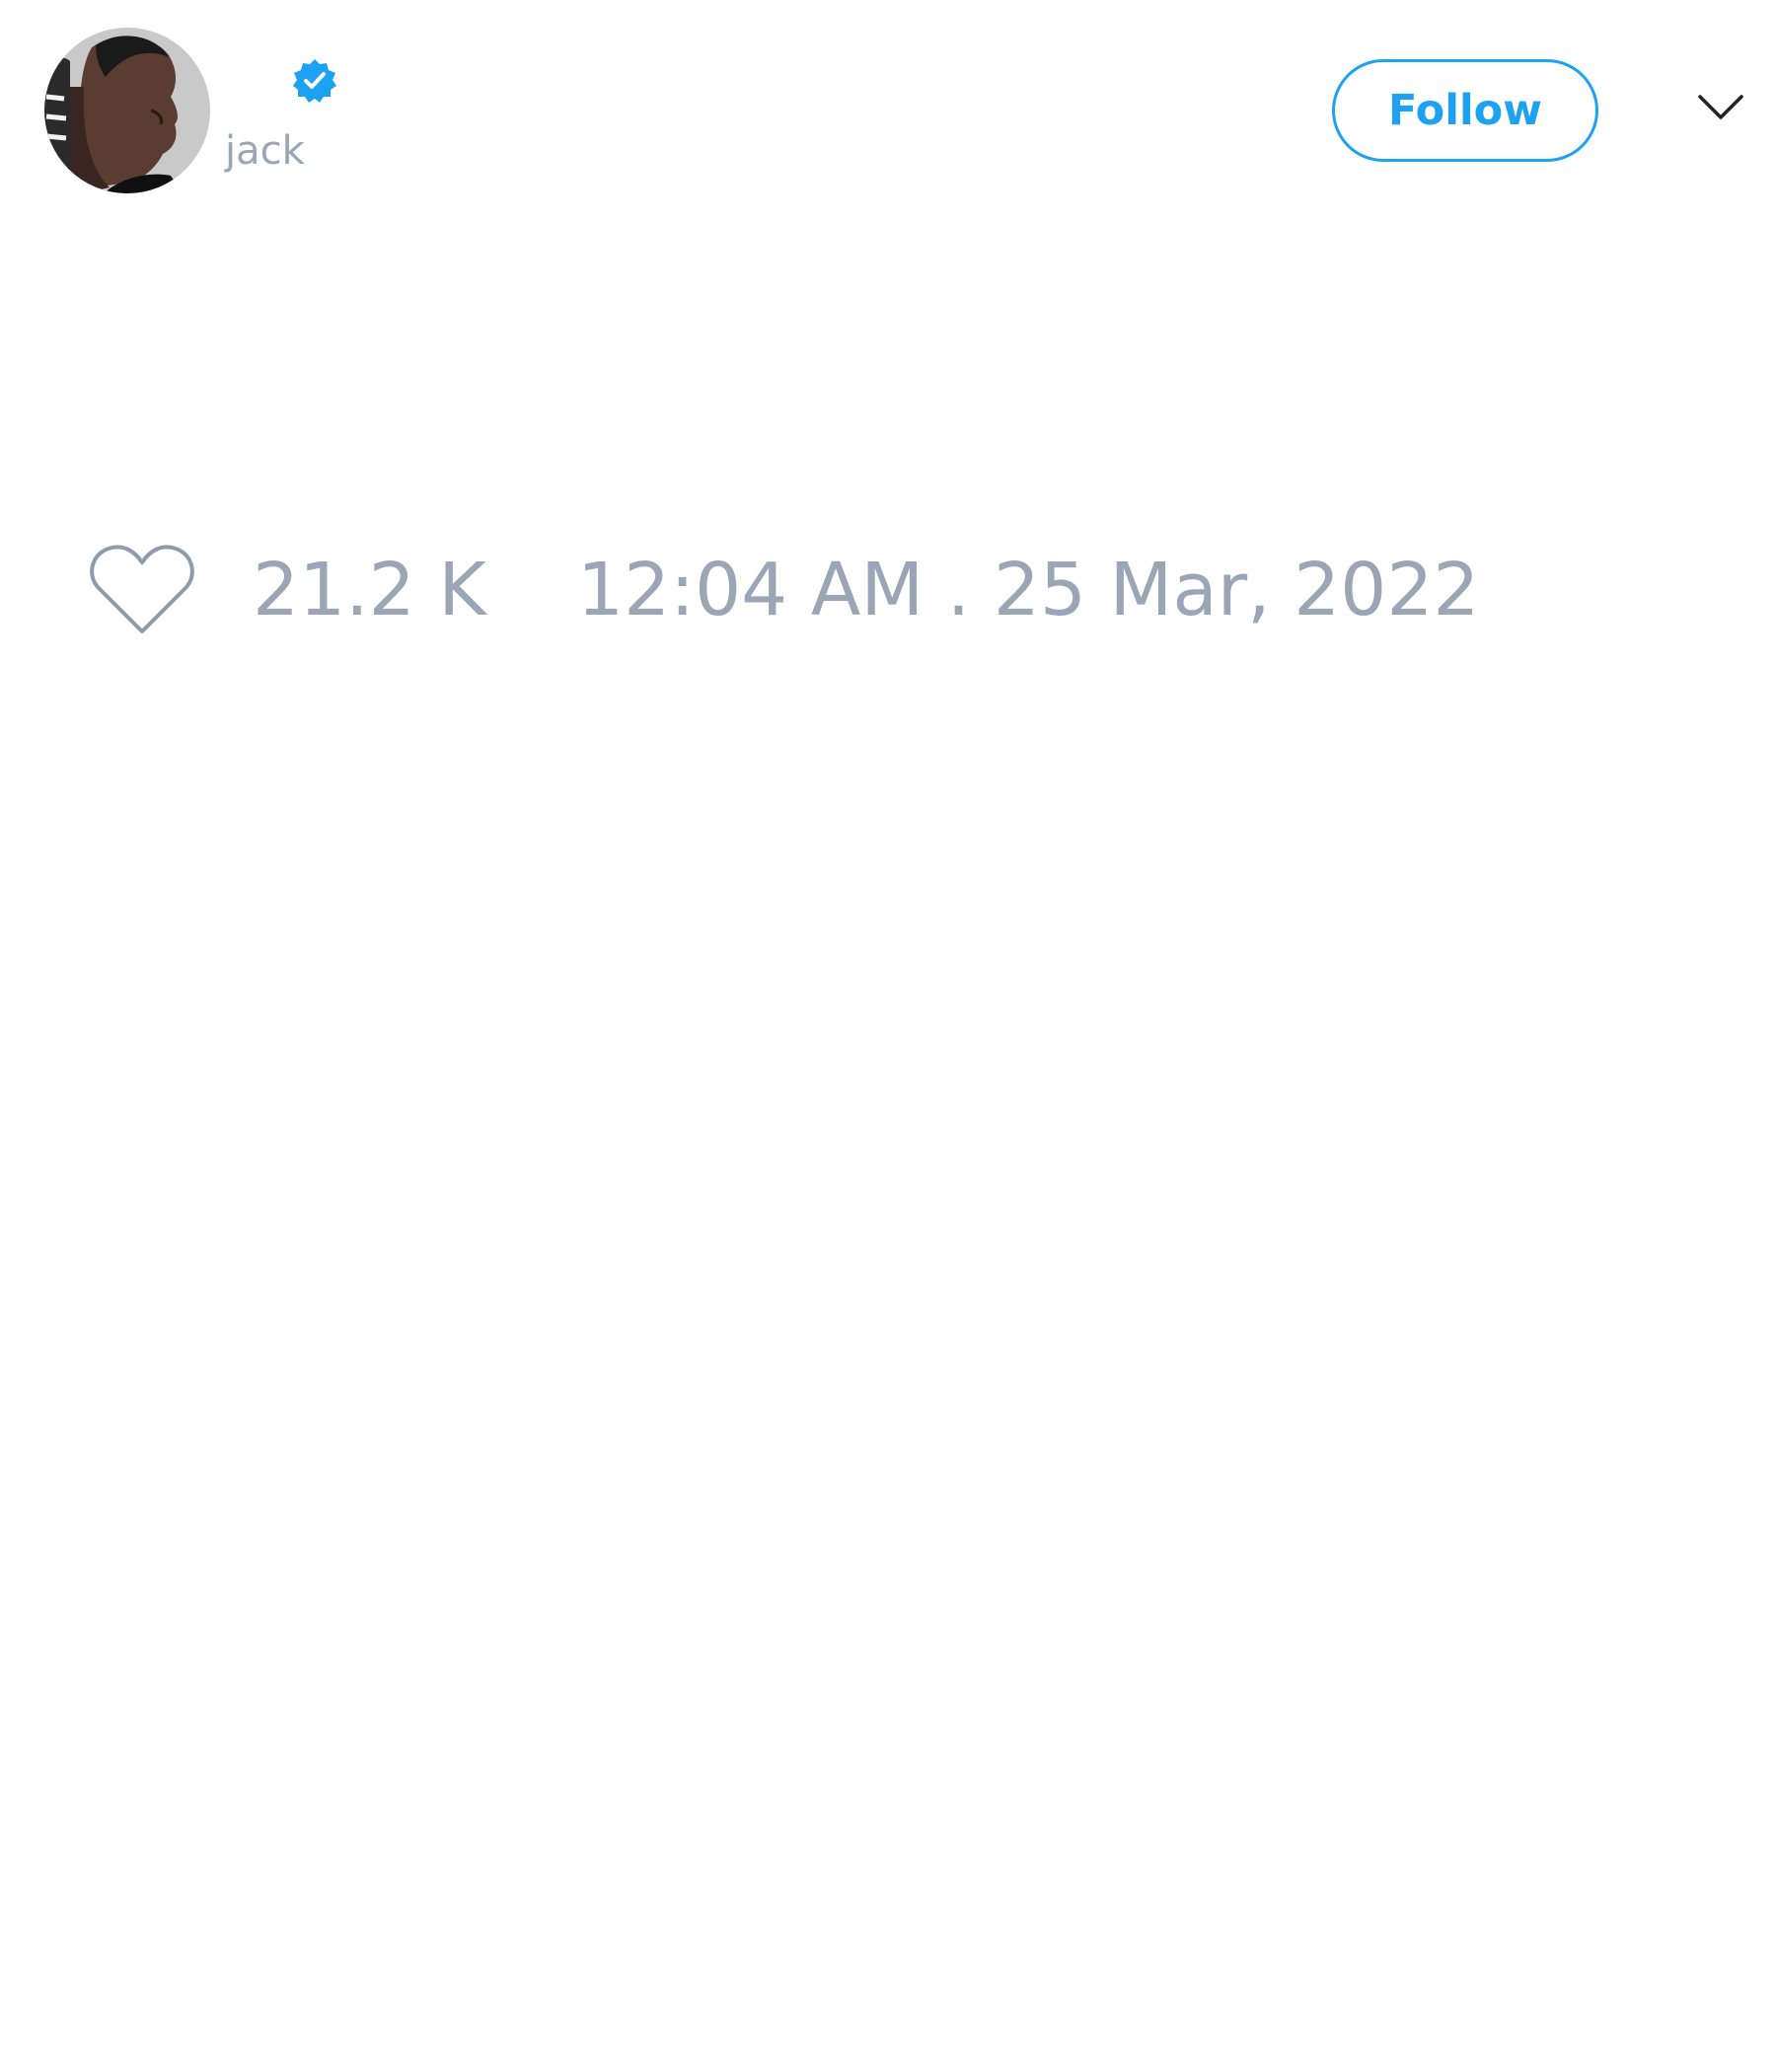 The height and width of the screenshot is (2072, 1776). I want to click on verified-badge-icon, so click(314, 81).